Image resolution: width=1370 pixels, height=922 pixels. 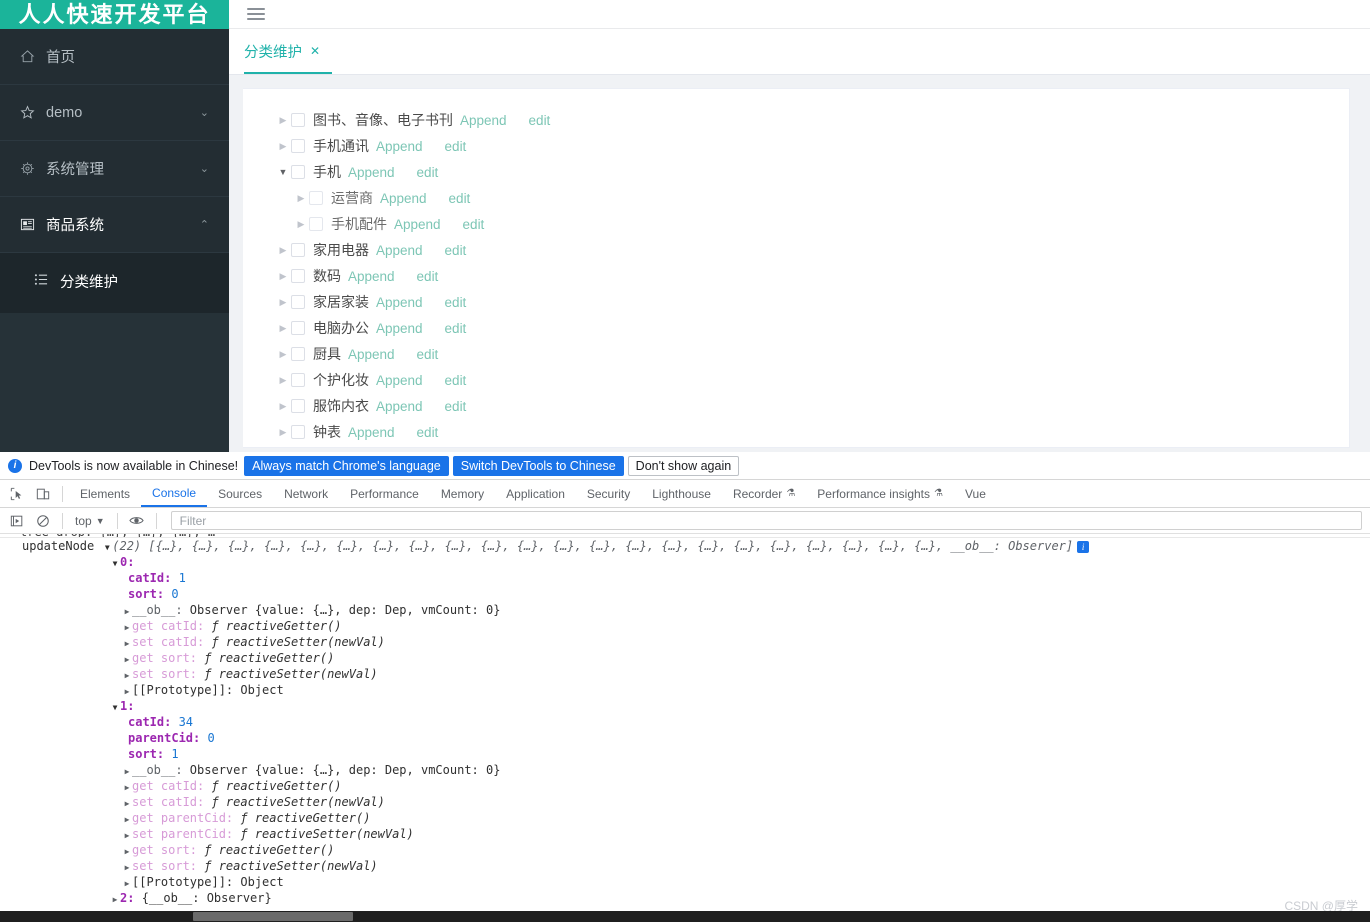 I want to click on tab-console: Console, so click(x=174, y=493).